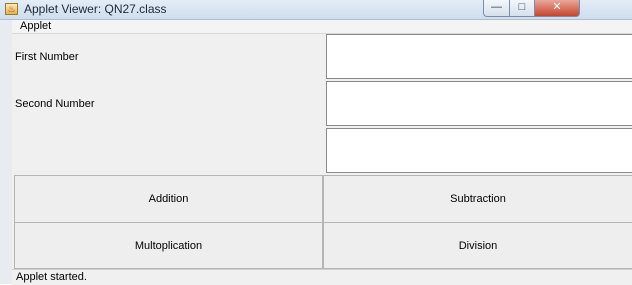 Image resolution: width=632 pixels, height=285 pixels. I want to click on minimize-button: —, so click(496, 8).